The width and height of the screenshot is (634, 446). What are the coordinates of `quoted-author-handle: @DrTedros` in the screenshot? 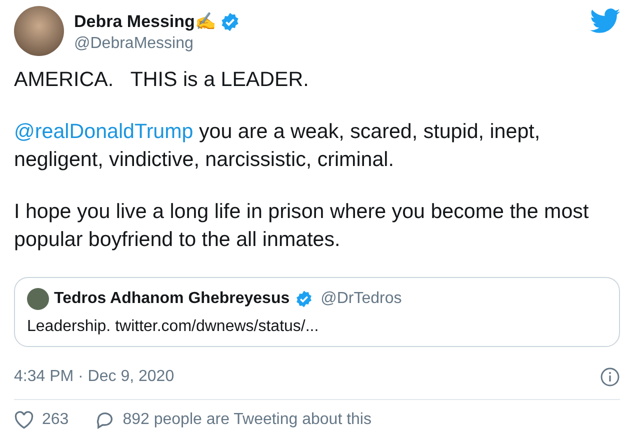 It's located at (361, 299).